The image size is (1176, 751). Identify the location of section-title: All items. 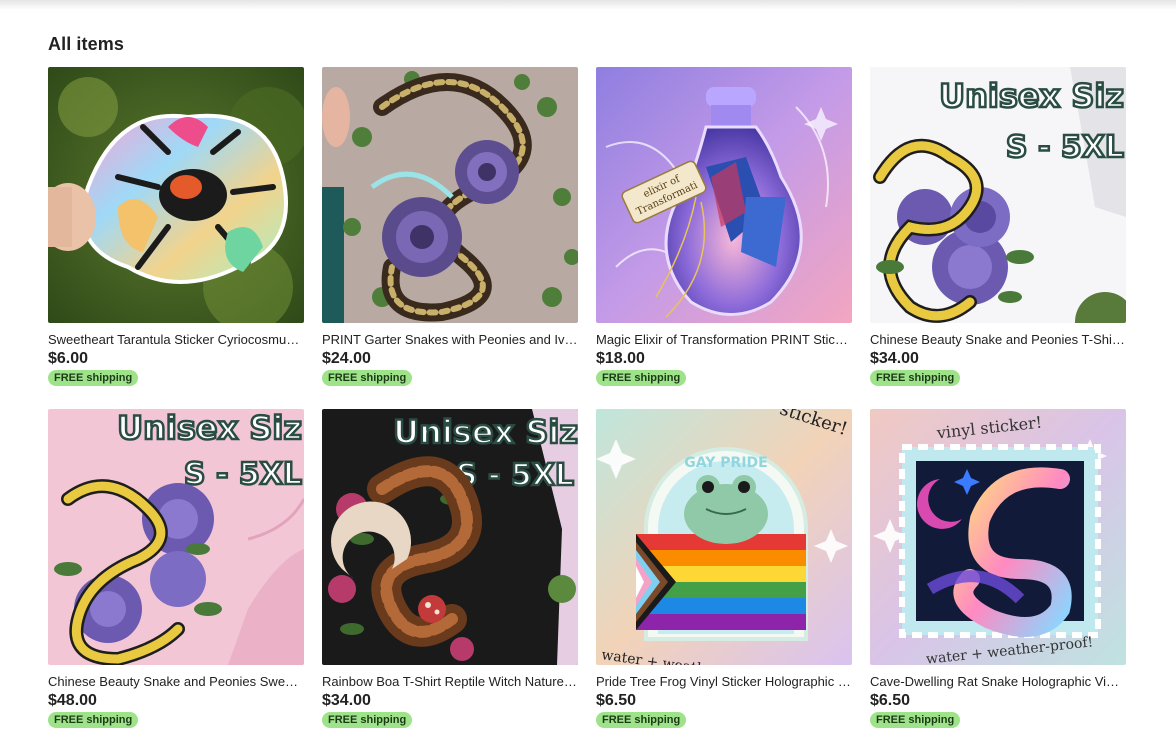
(86, 44).